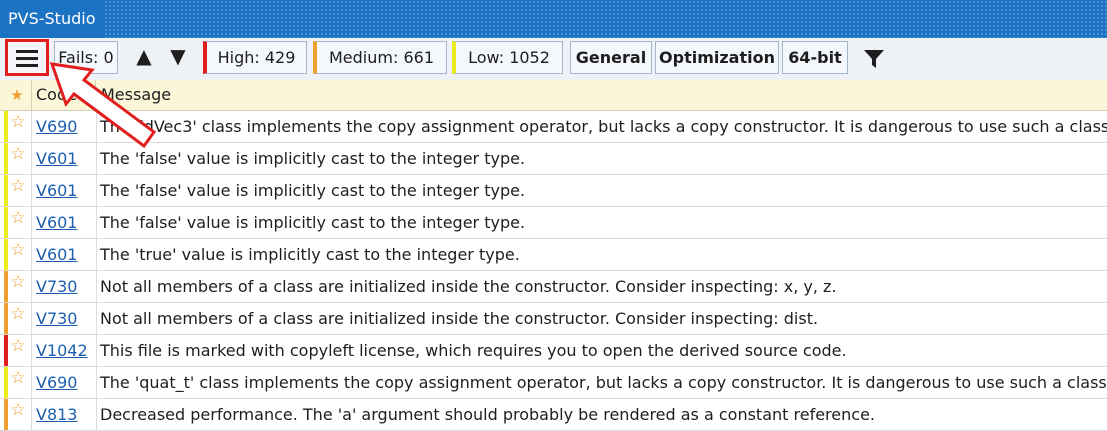 The width and height of the screenshot is (1107, 431). Describe the element at coordinates (86, 57) in the screenshot. I see `fails-button: Fails: 0` at that location.